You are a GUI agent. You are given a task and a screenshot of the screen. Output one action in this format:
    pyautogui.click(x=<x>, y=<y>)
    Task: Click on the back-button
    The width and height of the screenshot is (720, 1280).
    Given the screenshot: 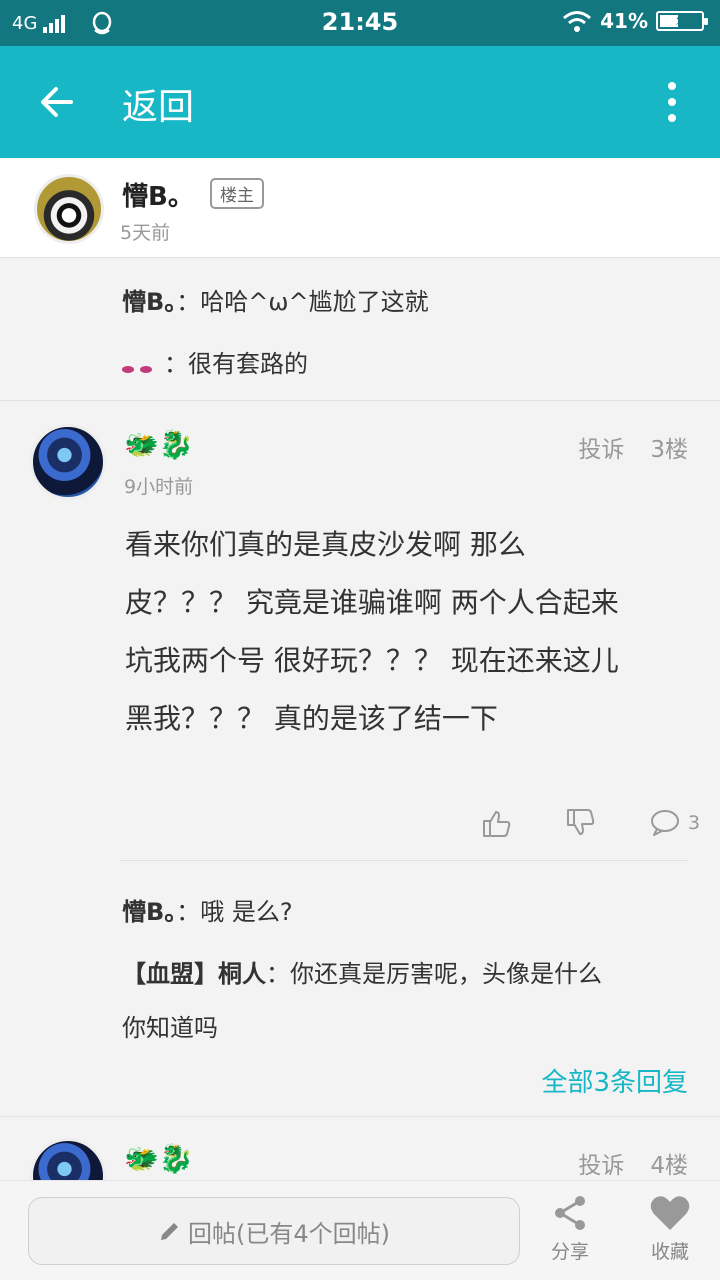 What is the action you would take?
    pyautogui.click(x=56, y=102)
    